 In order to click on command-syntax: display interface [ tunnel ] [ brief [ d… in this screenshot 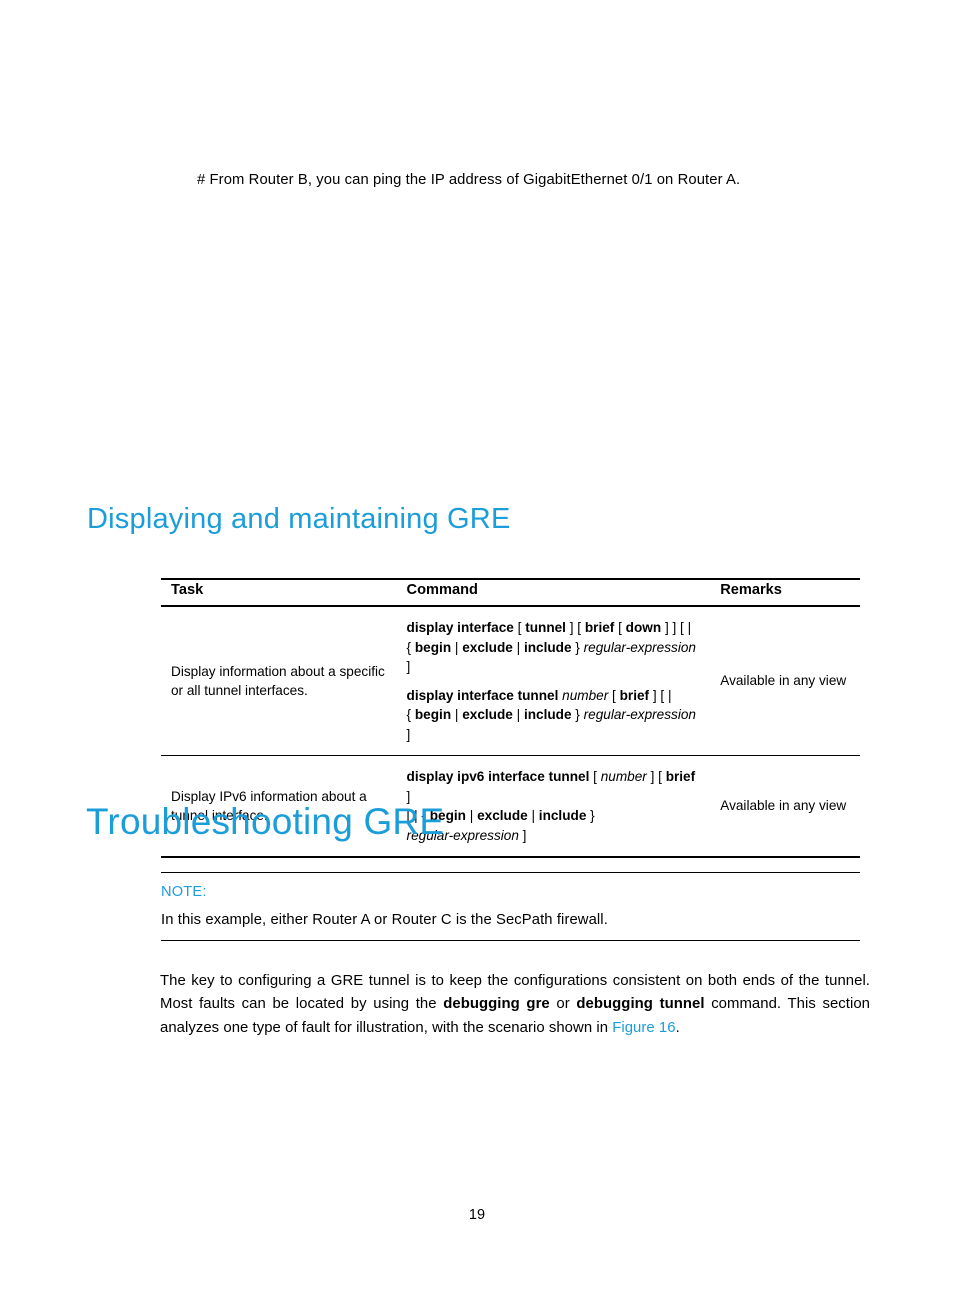, I will do `click(554, 647)`.